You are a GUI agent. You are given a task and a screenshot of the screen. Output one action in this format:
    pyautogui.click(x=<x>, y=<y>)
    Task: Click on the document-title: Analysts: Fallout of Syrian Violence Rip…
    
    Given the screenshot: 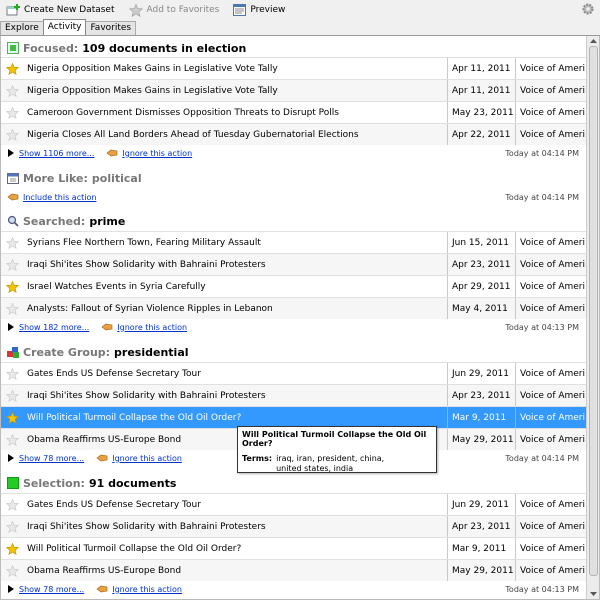 What is the action you would take?
    pyautogui.click(x=150, y=308)
    